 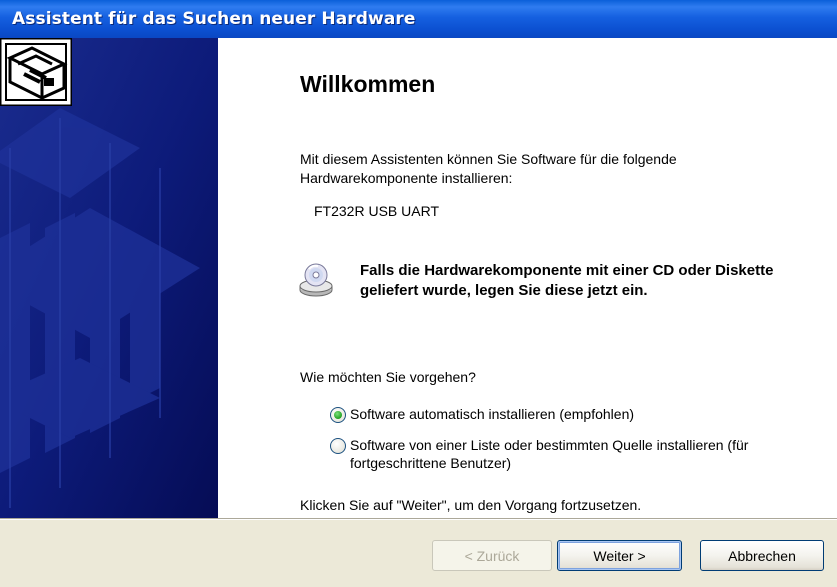 I want to click on hardware-wizard-icon, so click(x=36, y=72).